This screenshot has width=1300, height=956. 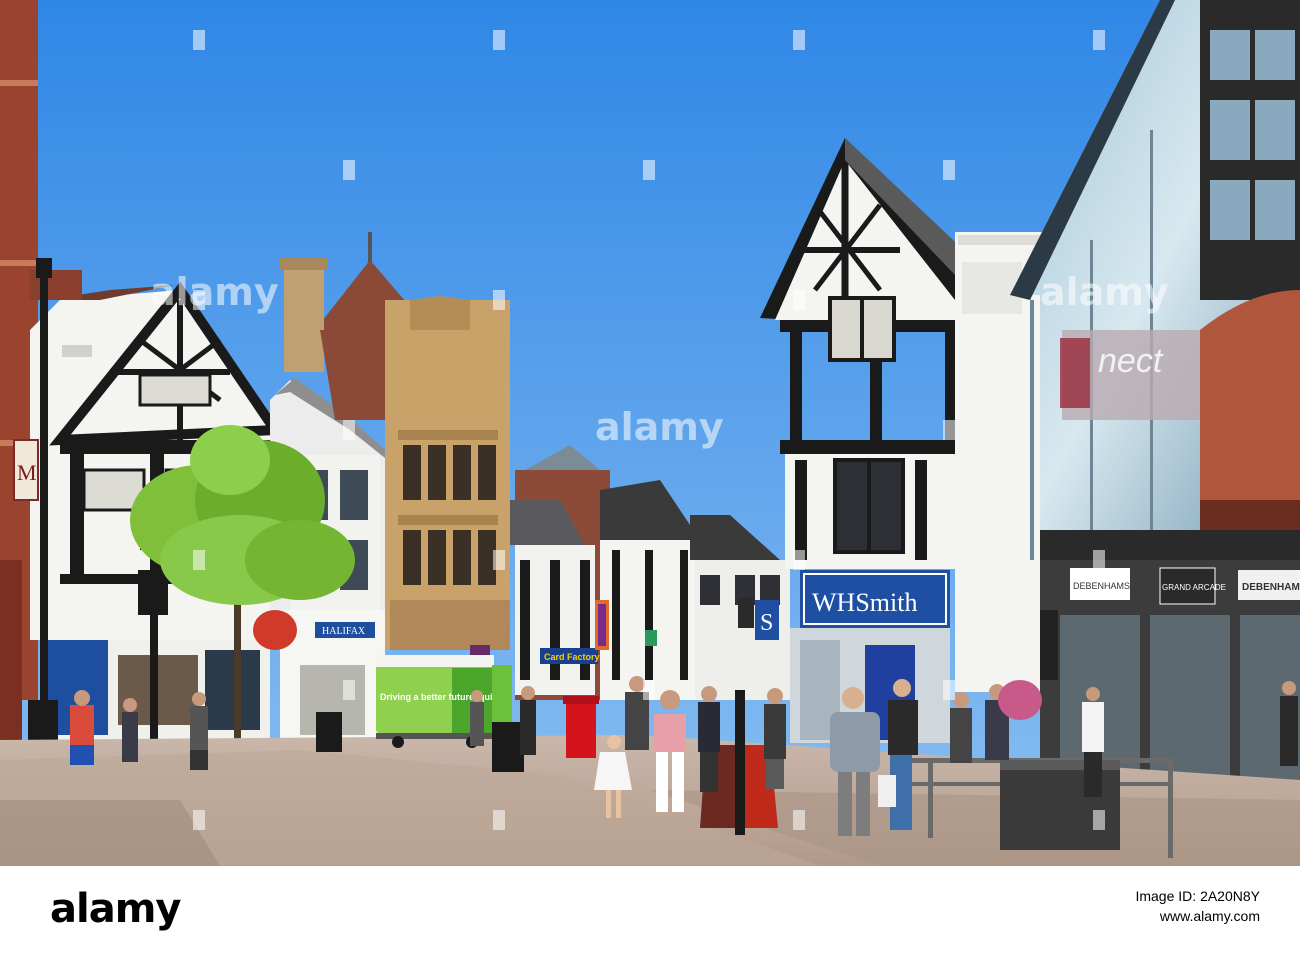 What do you see at coordinates (1101, 586) in the screenshot?
I see `debenhams-panel-sign: DEBENHAMS` at bounding box center [1101, 586].